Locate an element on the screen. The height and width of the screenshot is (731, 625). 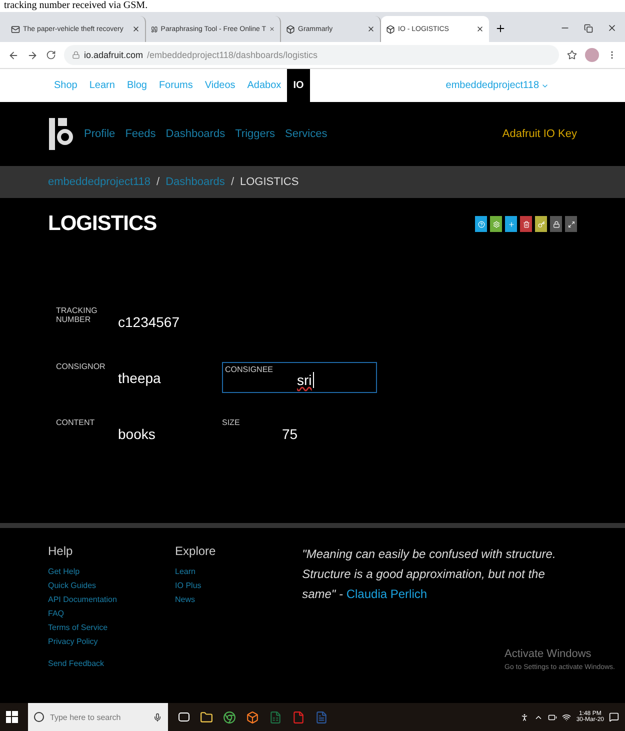
block-label: TRACKING NUMBER is located at coordinates (77, 315).